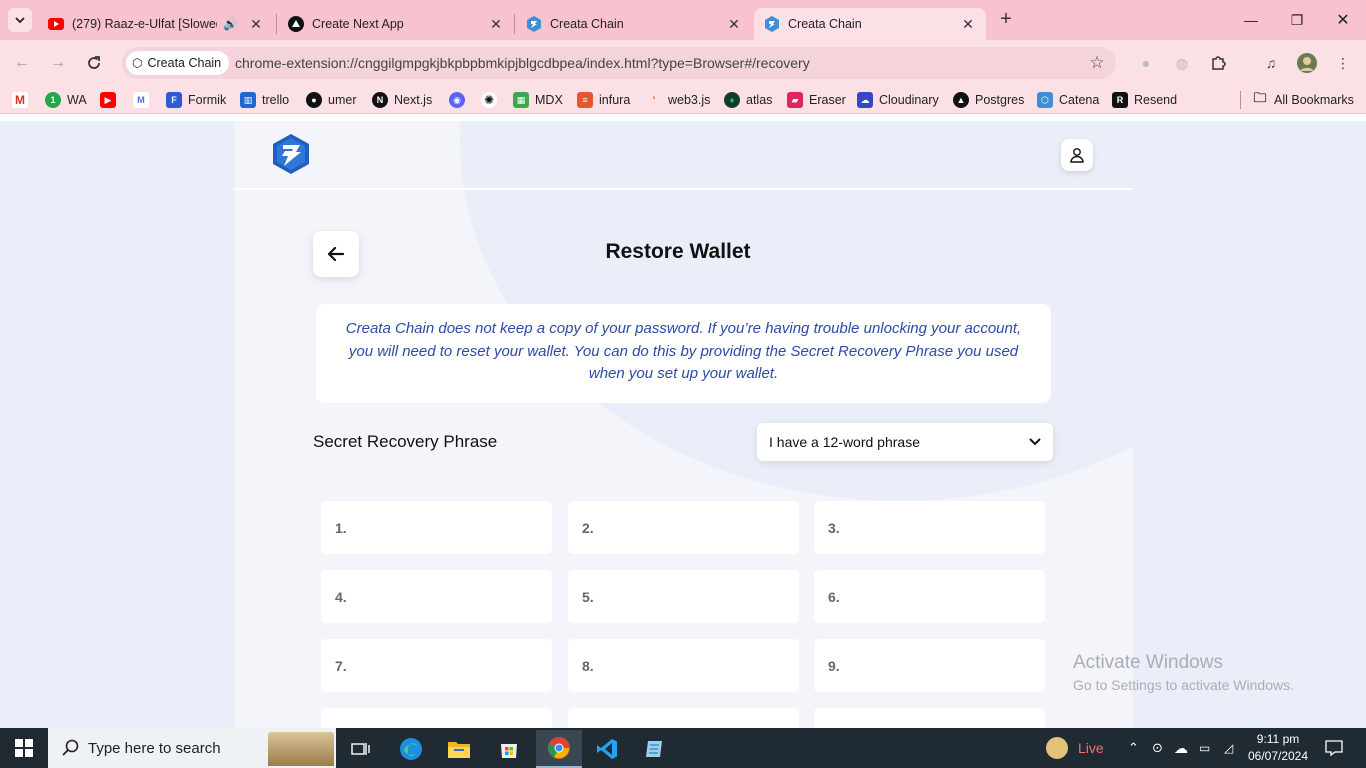  Describe the element at coordinates (361, 749) in the screenshot. I see `task-view-button` at that location.